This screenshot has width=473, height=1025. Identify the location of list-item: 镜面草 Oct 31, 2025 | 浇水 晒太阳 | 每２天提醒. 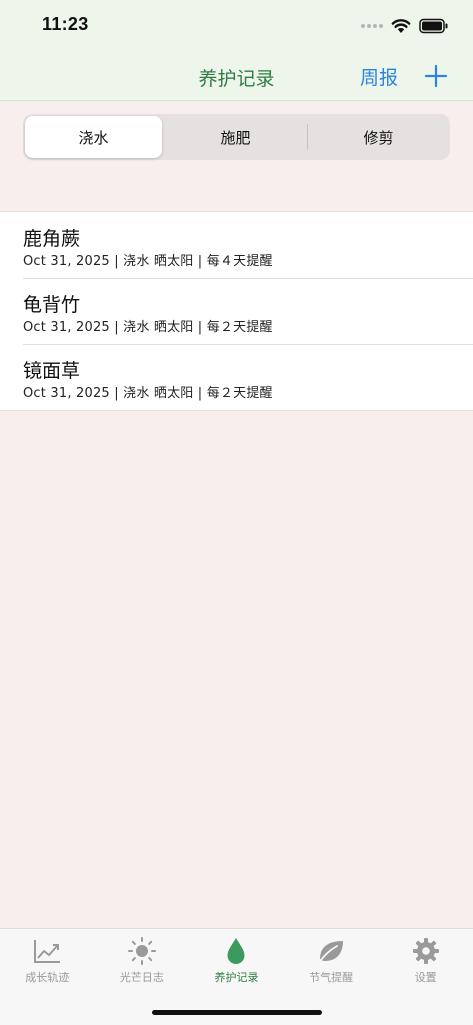
(236, 377).